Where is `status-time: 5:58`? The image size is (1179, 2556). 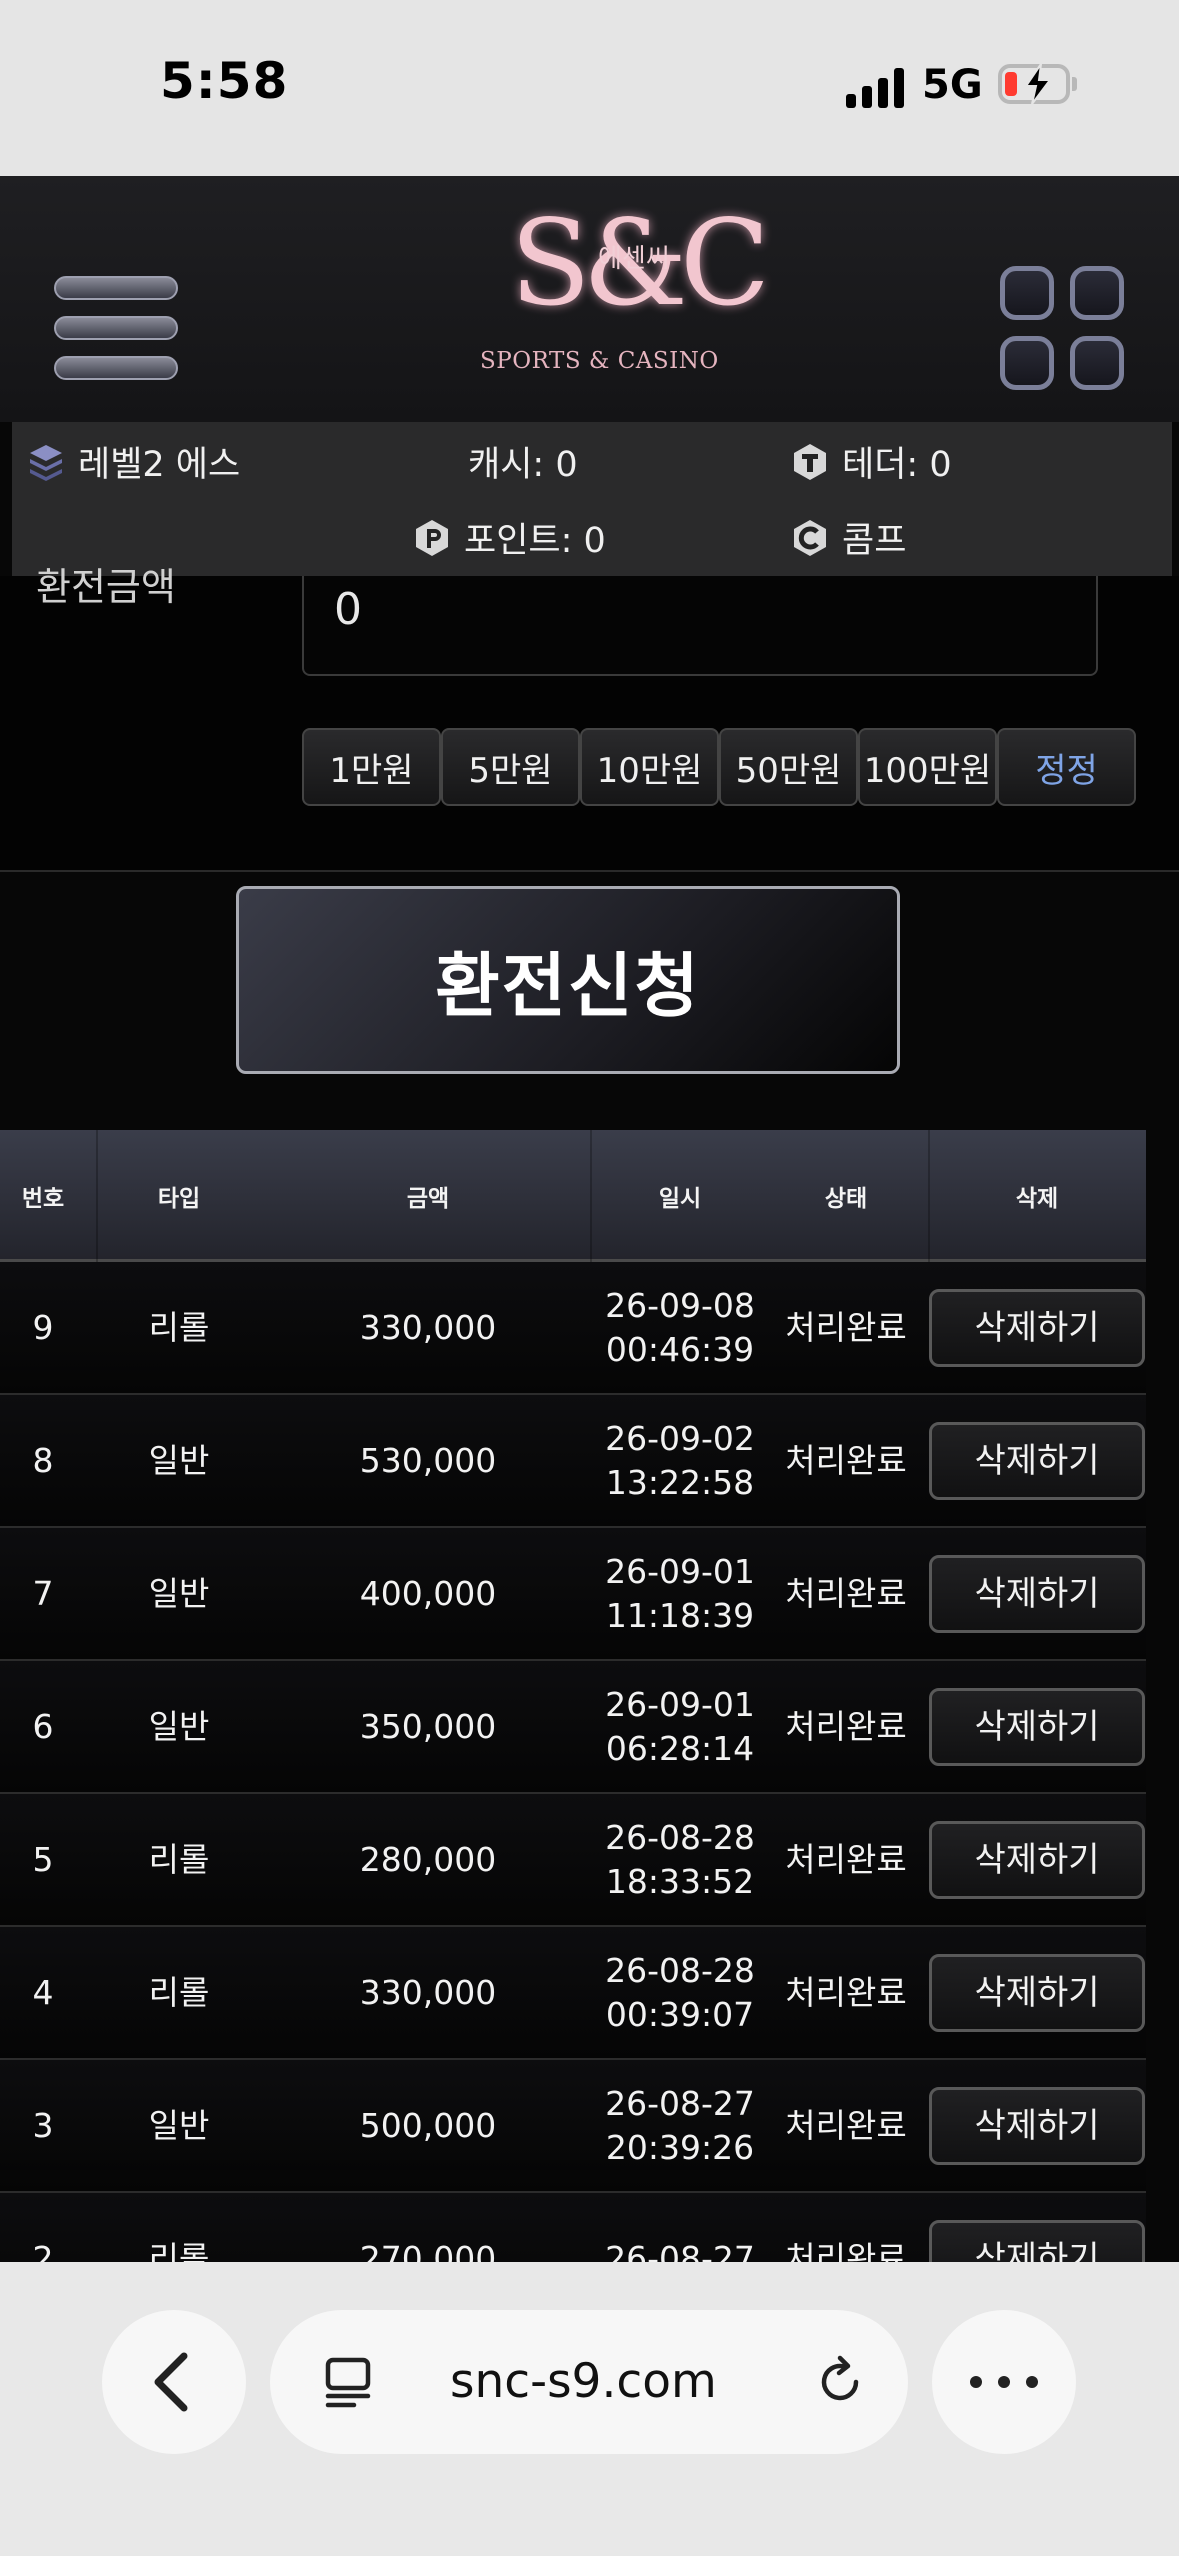
status-time: 5:58 is located at coordinates (224, 81).